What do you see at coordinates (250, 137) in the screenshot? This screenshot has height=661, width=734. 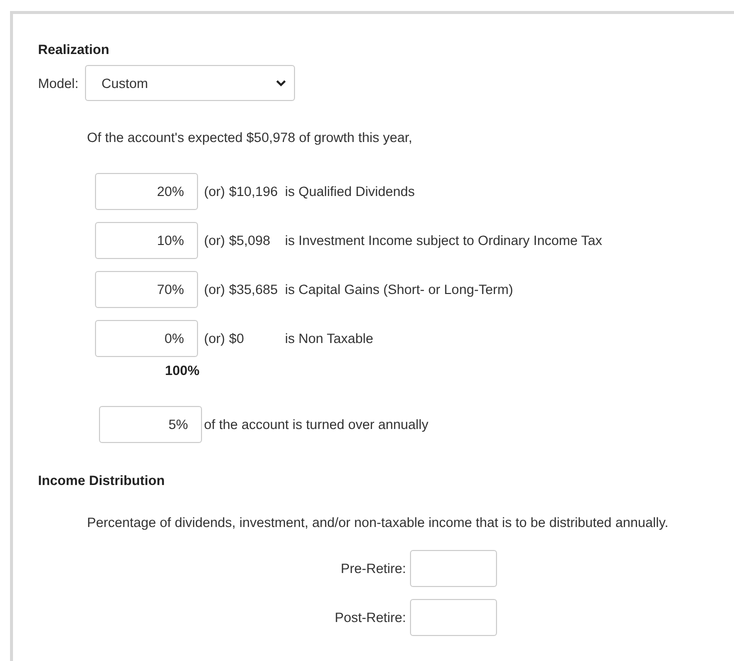 I see `intro-text: Of the account's expected $50,978 of growth this year,` at bounding box center [250, 137].